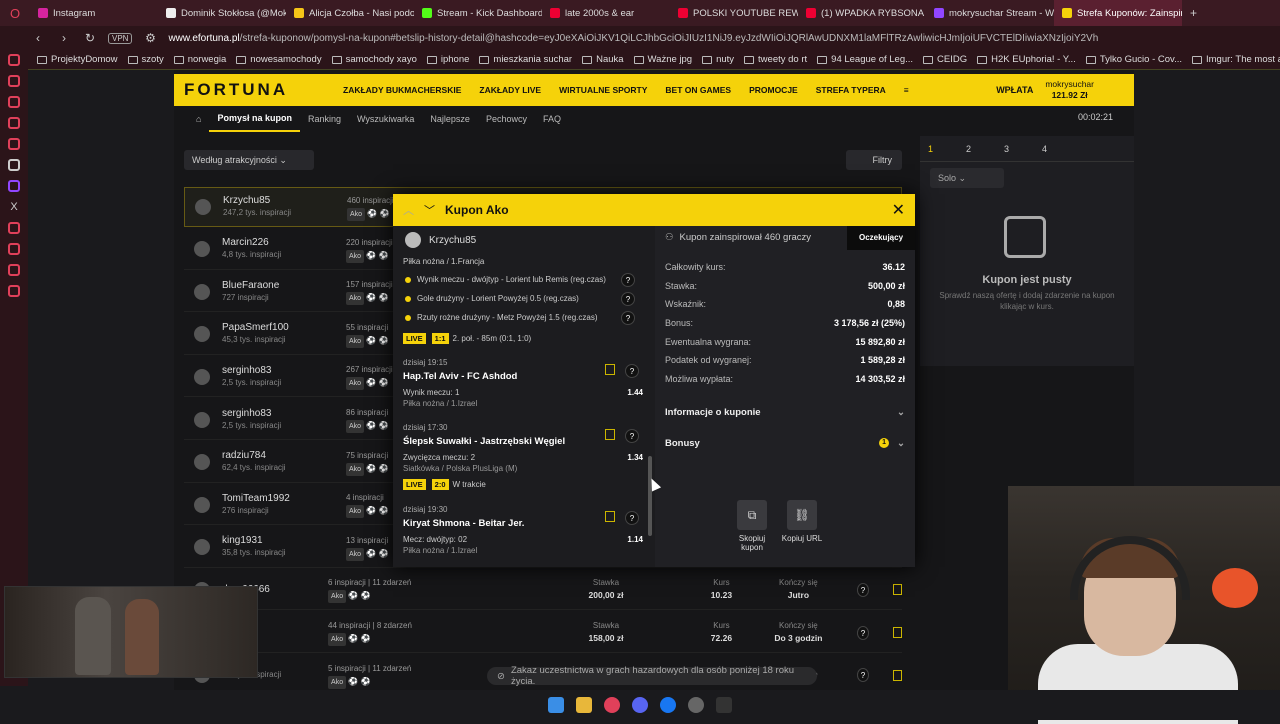 This screenshot has height=724, width=1280. What do you see at coordinates (1023, 149) in the screenshot?
I see `betslip-tab: 3` at bounding box center [1023, 149].